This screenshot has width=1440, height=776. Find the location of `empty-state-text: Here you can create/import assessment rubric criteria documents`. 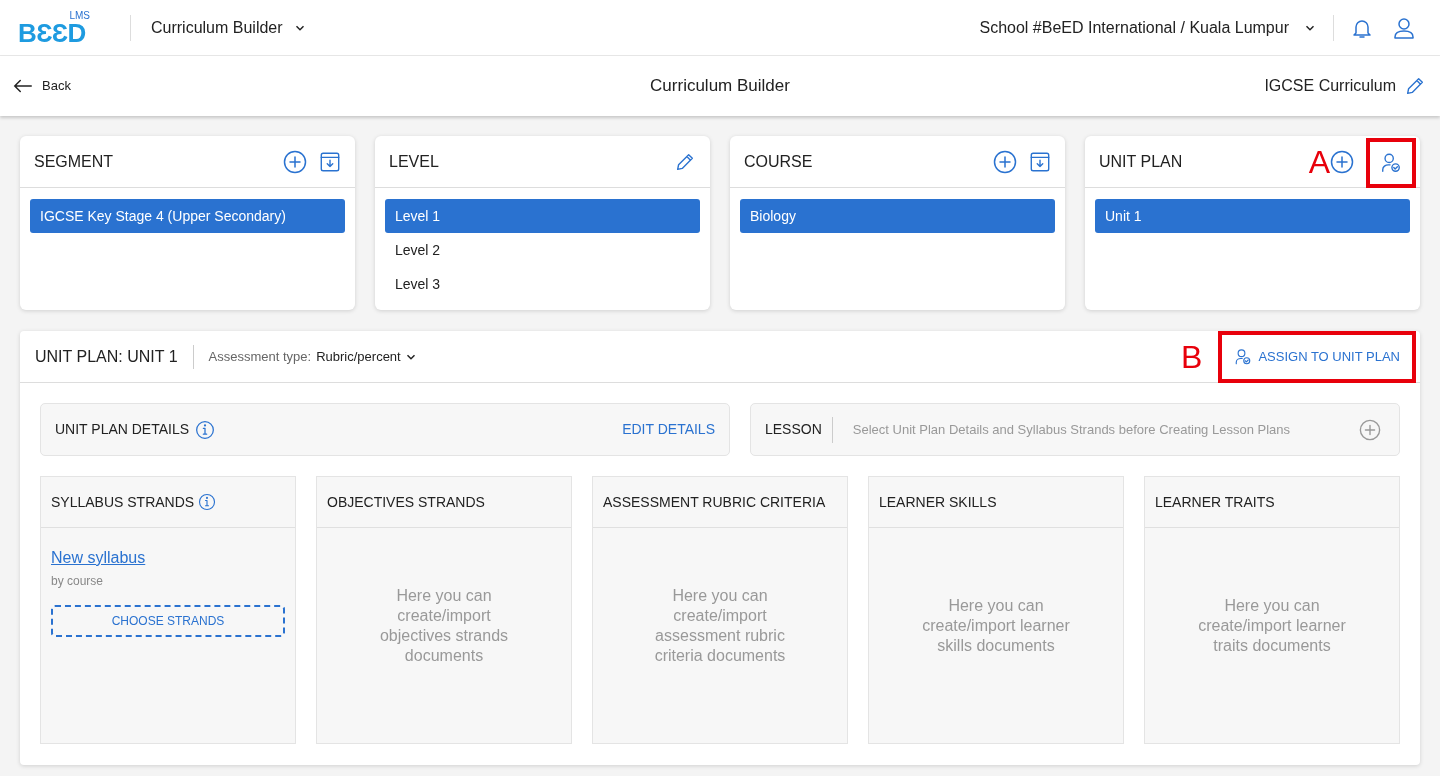

empty-state-text: Here you can create/import assessment rubric criteria documents is located at coordinates (720, 625).